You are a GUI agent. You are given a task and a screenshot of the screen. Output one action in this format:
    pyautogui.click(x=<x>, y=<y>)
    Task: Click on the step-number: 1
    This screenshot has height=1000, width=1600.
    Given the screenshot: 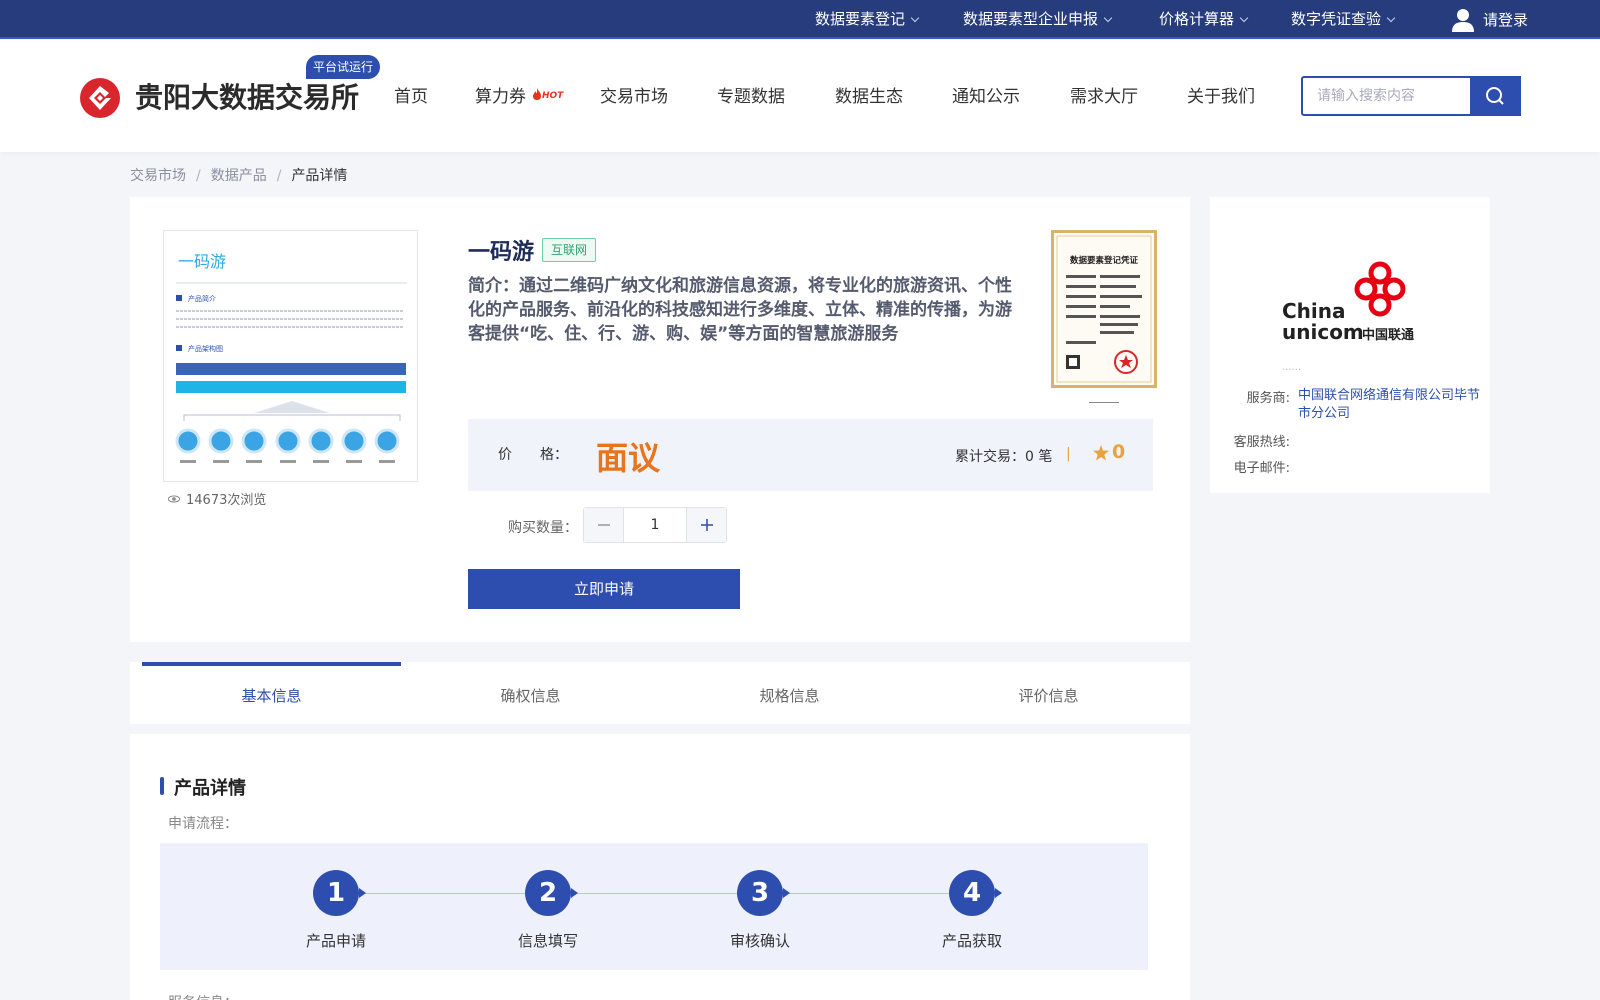 What is the action you would take?
    pyautogui.click(x=339, y=893)
    